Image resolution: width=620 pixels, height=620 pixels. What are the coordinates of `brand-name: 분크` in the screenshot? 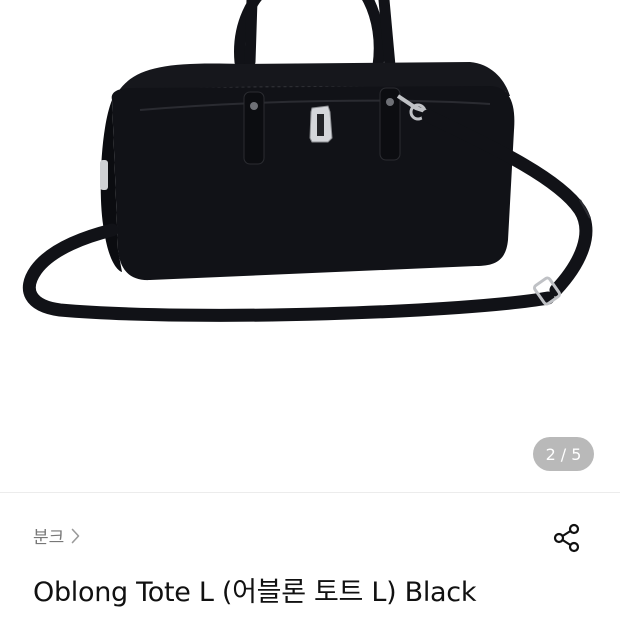 It's located at (49, 538).